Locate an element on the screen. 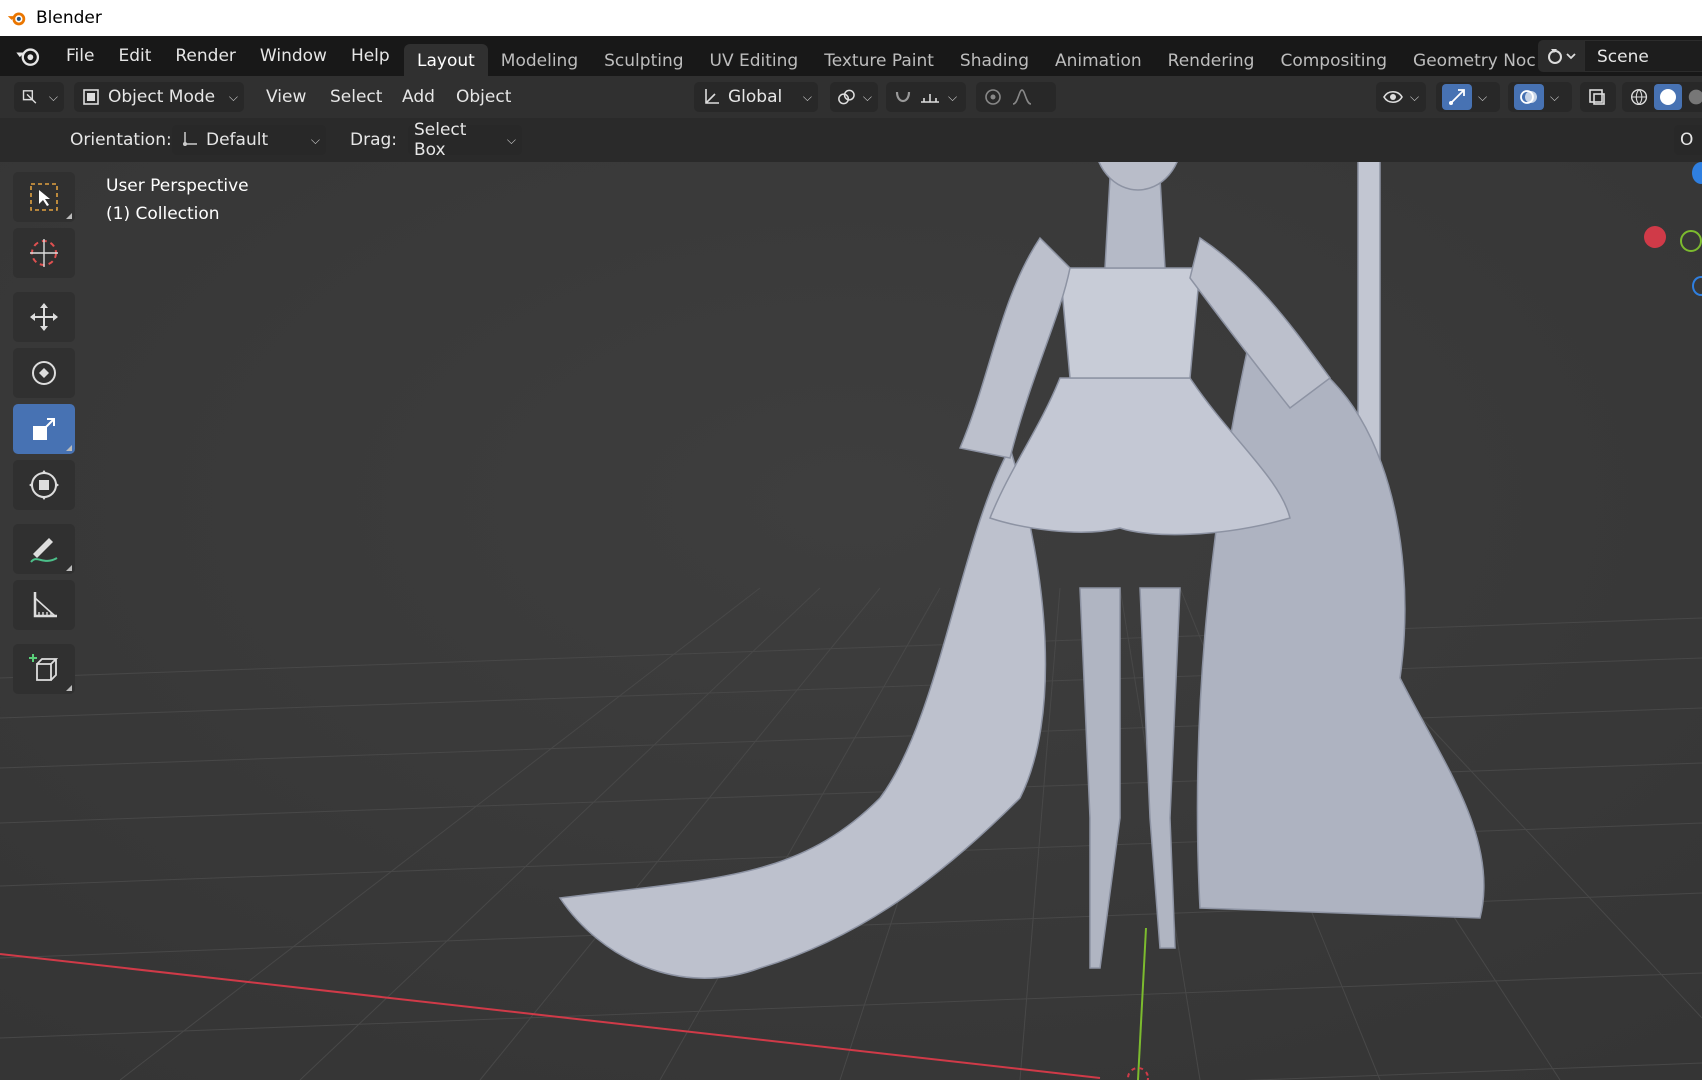  solid-shading-icon is located at coordinates (1667, 97).